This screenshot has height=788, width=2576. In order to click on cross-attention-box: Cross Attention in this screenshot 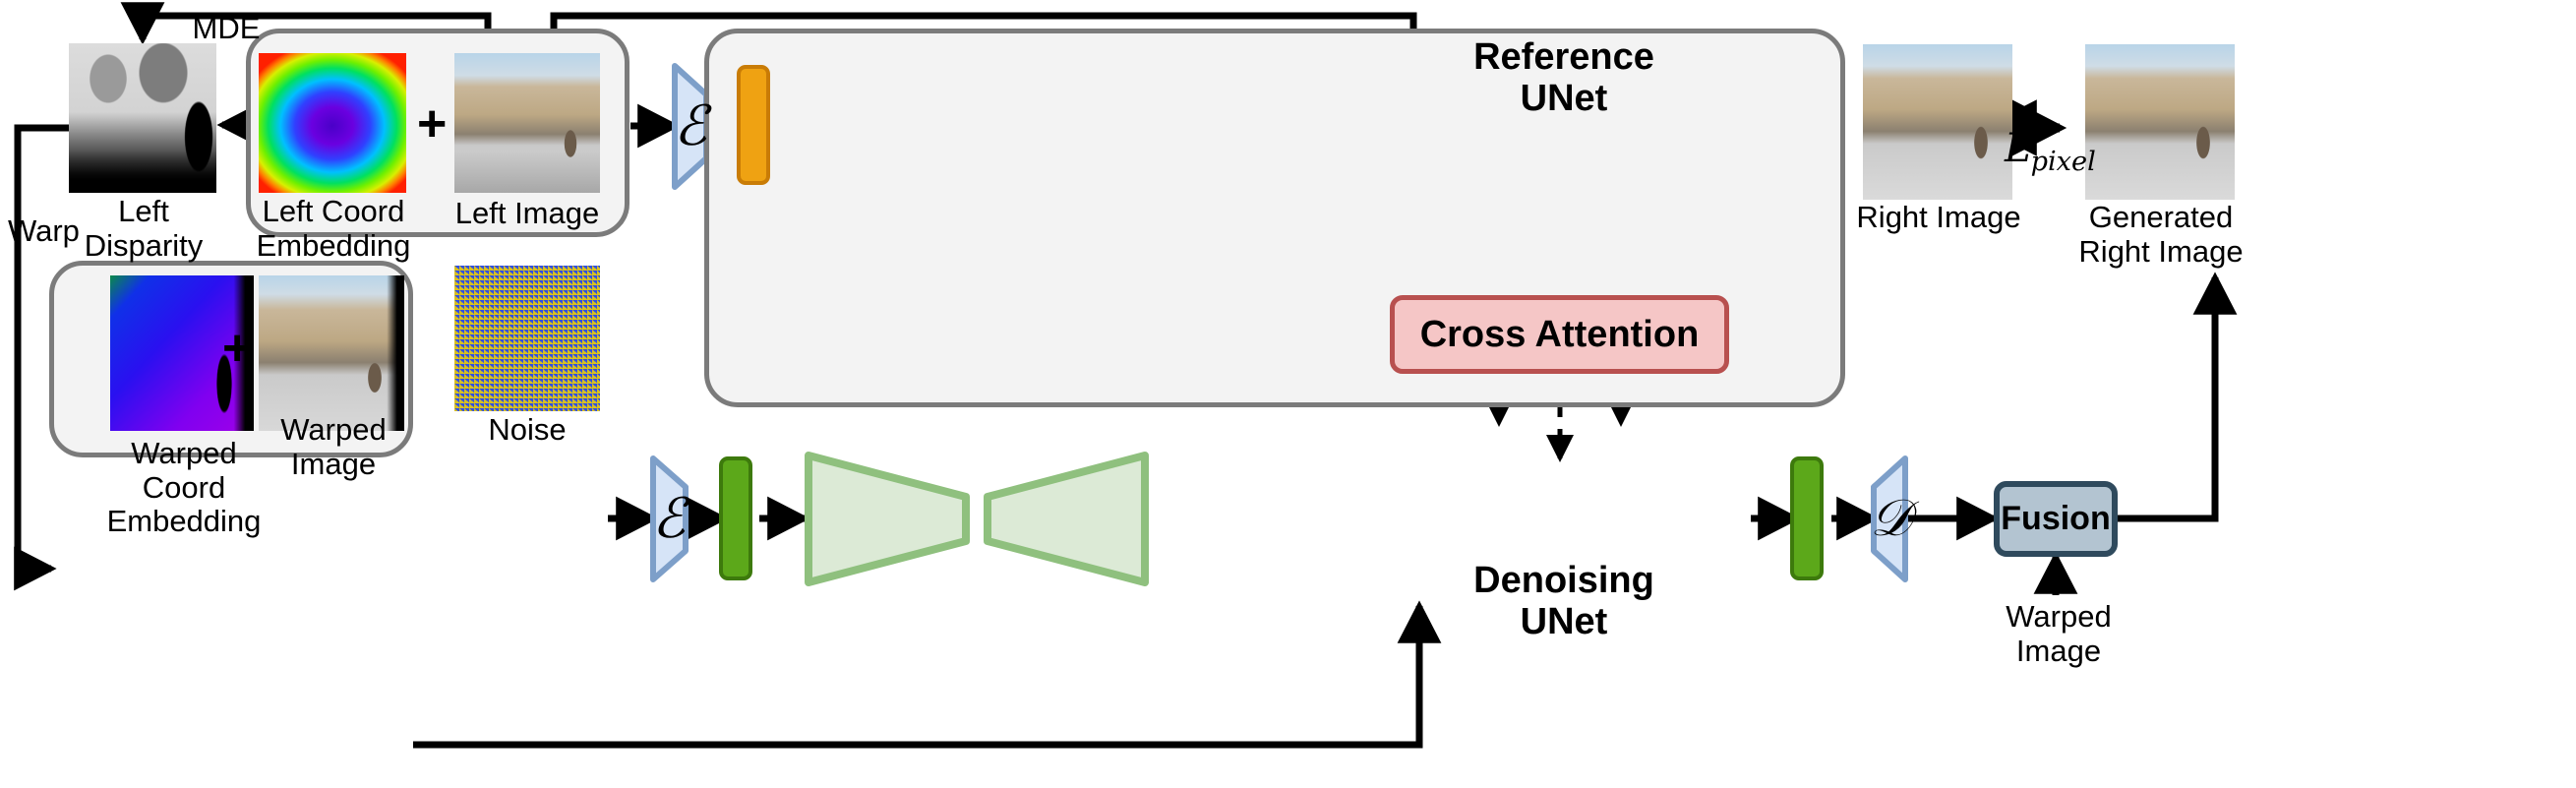, I will do `click(1559, 334)`.